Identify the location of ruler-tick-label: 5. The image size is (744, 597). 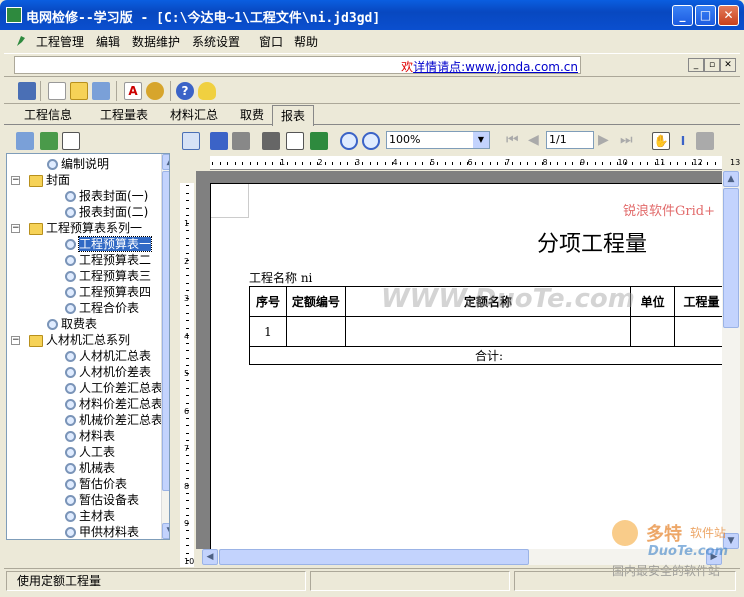
(187, 373).